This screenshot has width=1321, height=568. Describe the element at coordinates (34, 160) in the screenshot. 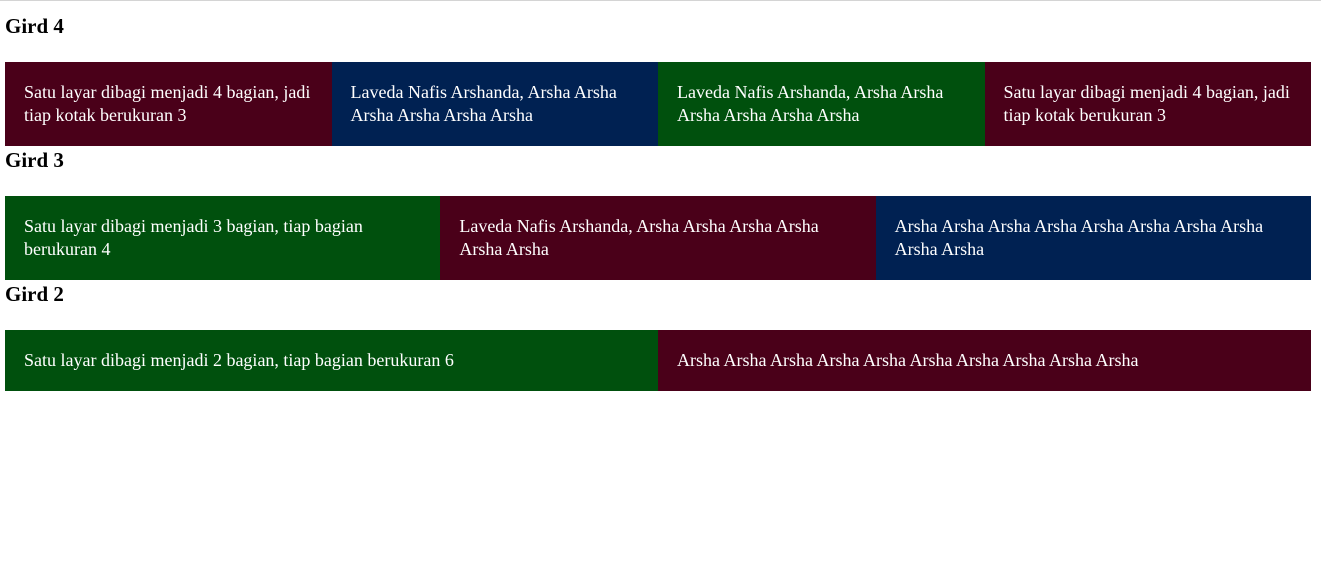

I see `section-title-grid-3: Gird 3` at that location.